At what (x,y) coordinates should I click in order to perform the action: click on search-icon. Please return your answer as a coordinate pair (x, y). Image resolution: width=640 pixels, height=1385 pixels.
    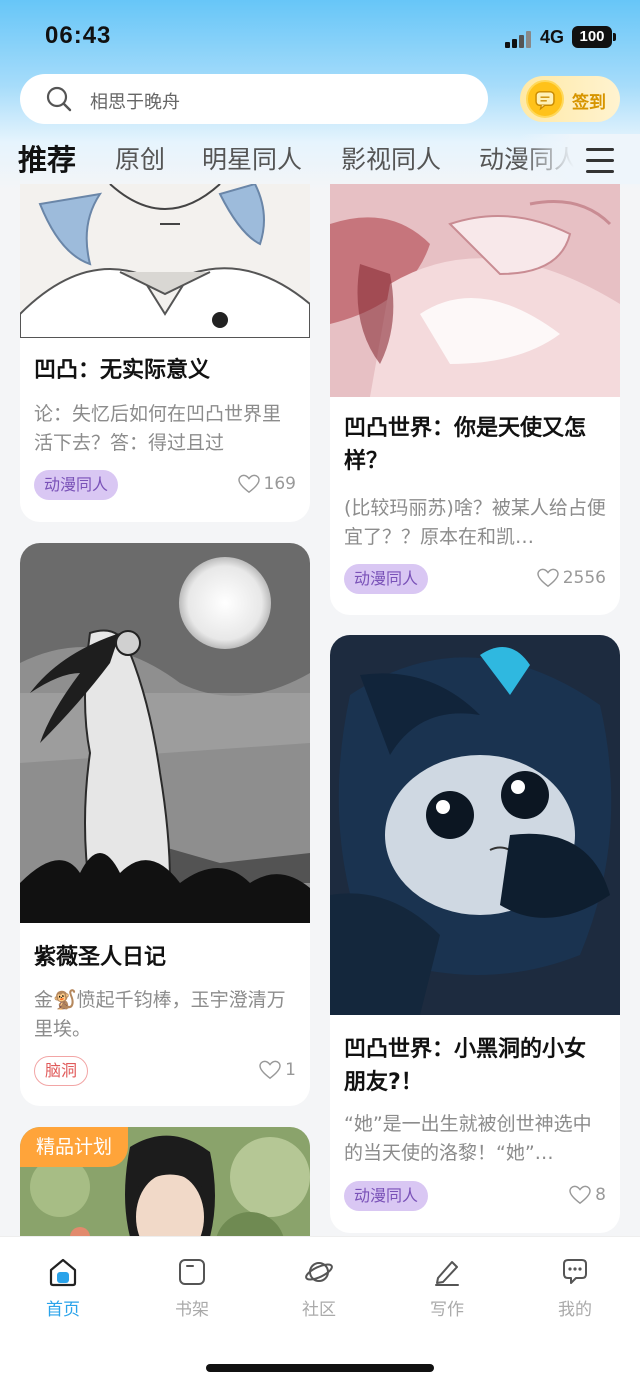
    Looking at the image, I should click on (59, 99).